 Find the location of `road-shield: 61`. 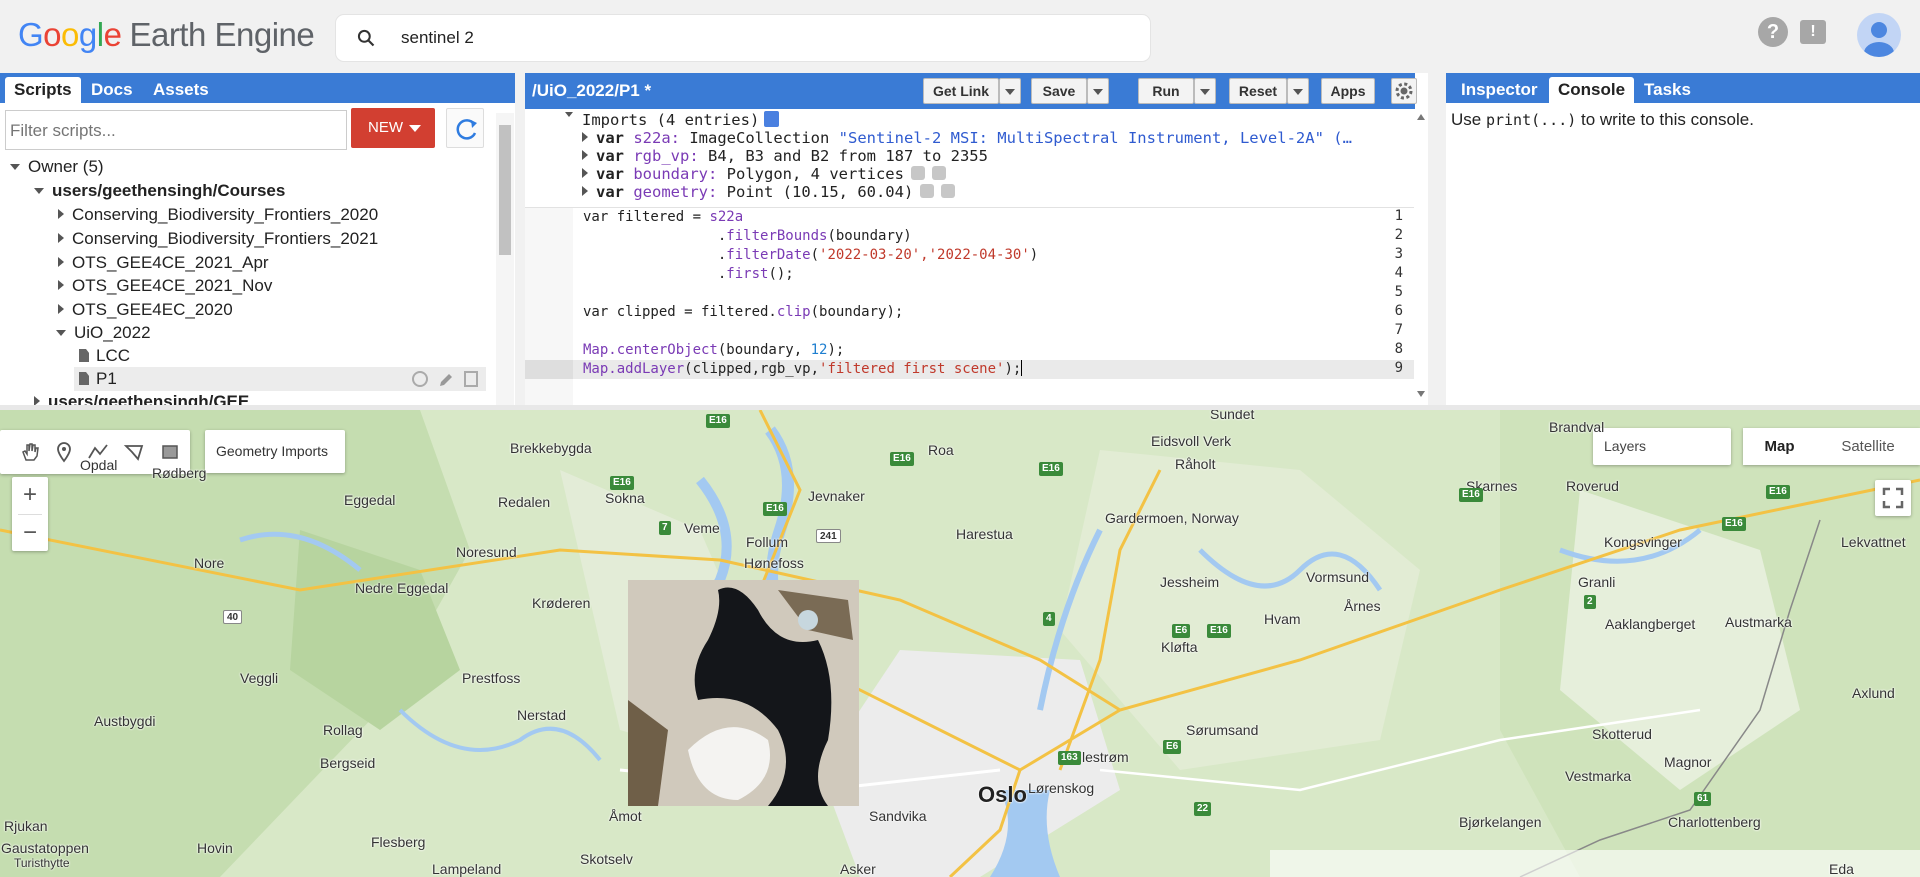

road-shield: 61 is located at coordinates (1703, 799).